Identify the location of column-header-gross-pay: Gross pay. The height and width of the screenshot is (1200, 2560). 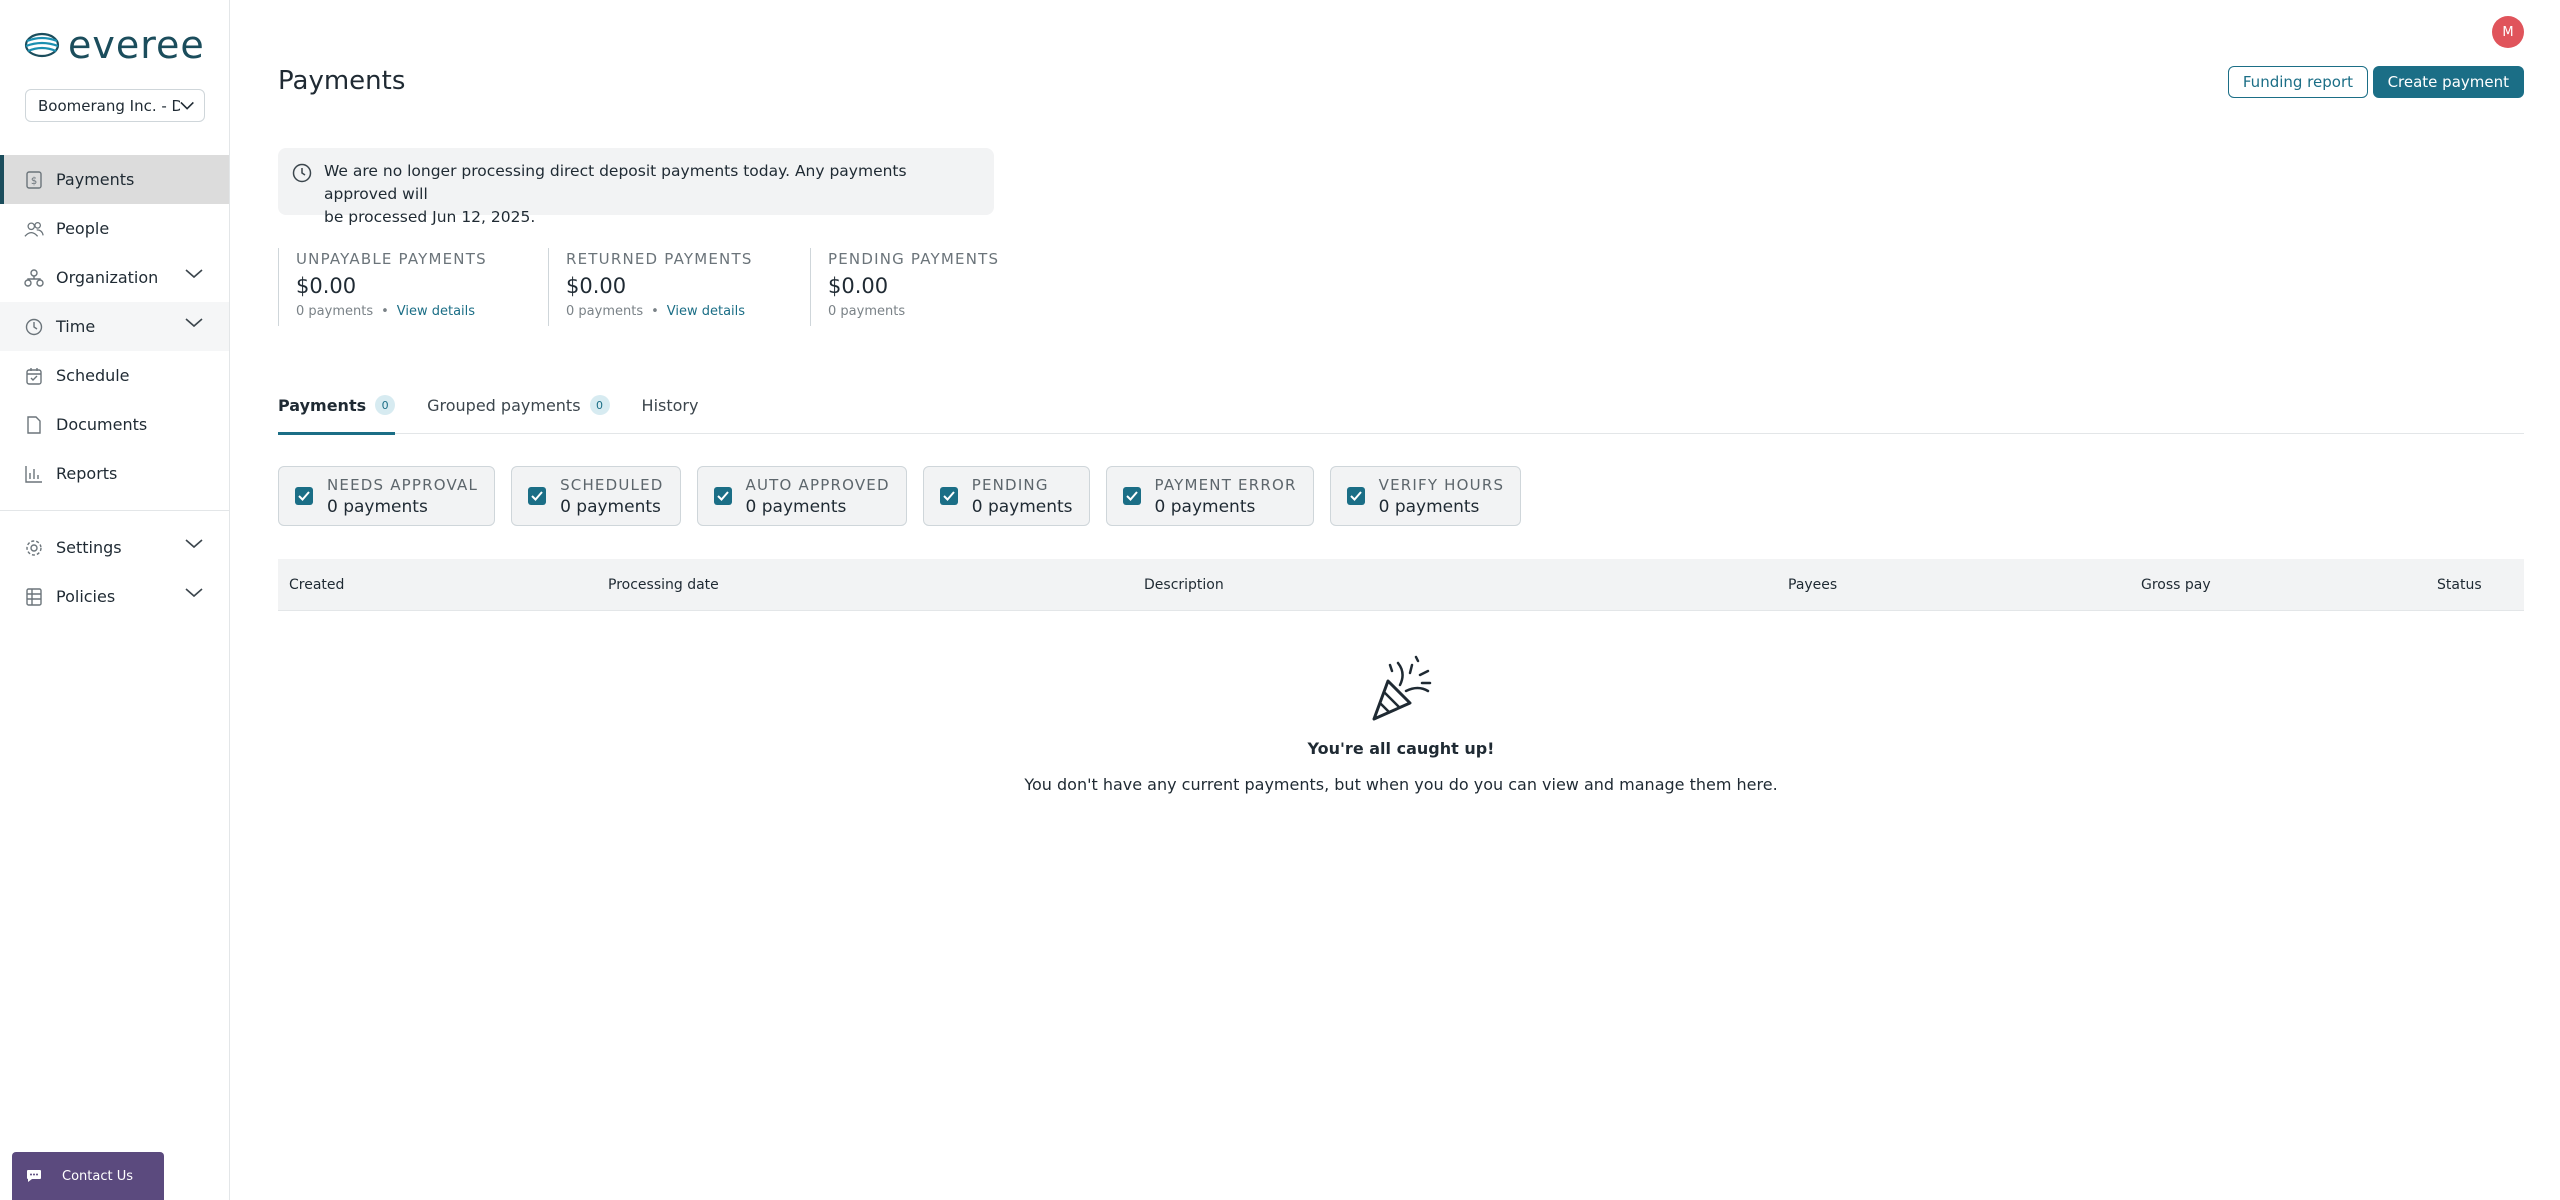
(2176, 585).